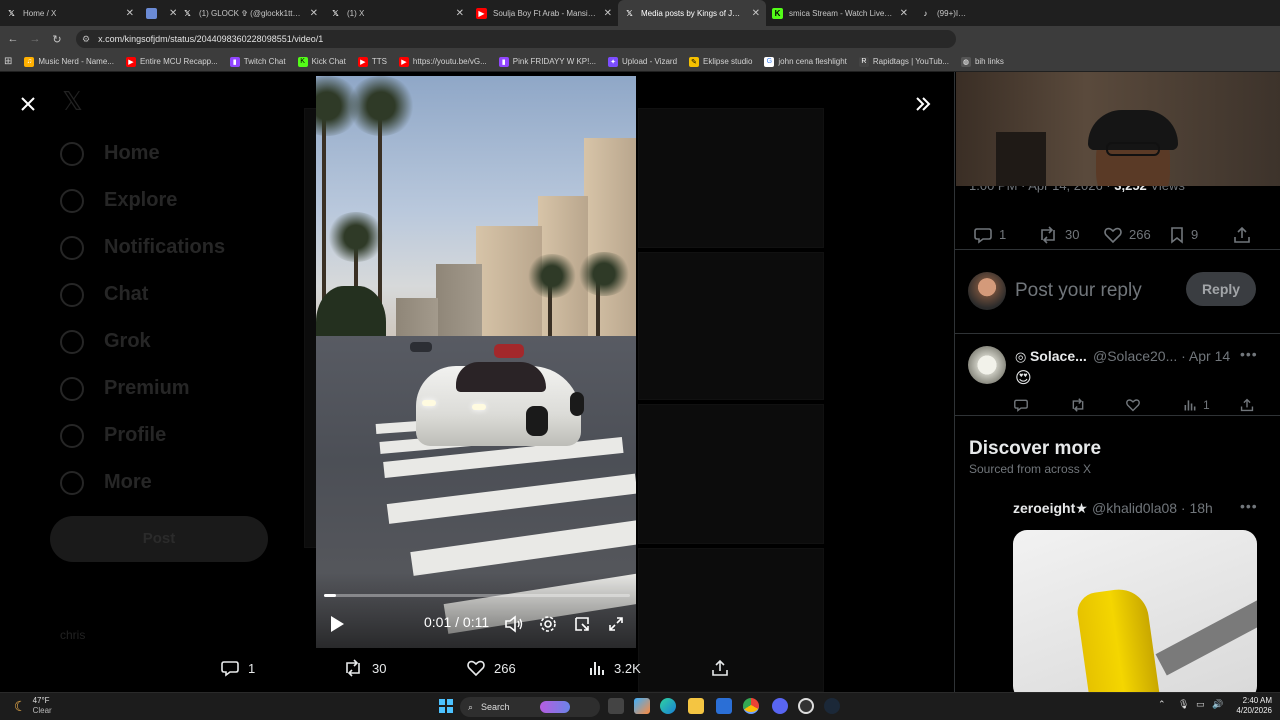 Image resolution: width=1280 pixels, height=720 pixels. I want to click on browser-tab: ▶ Soulja Boy Ft Arab - Mansion P ✕, so click(544, 13).